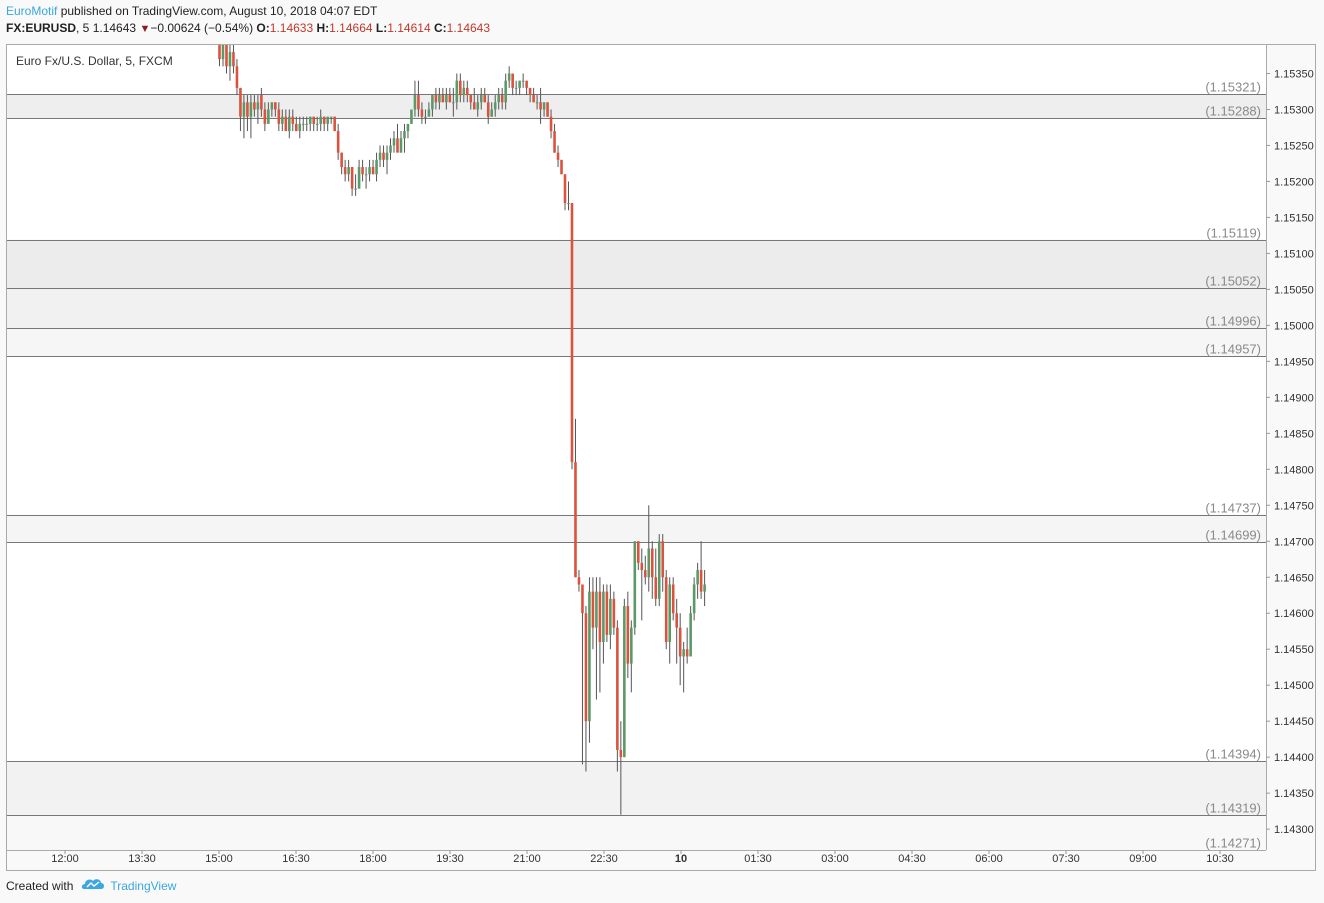 This screenshot has width=1324, height=903. Describe the element at coordinates (1220, 859) in the screenshot. I see `x-tick-label-15: 10:30` at that location.